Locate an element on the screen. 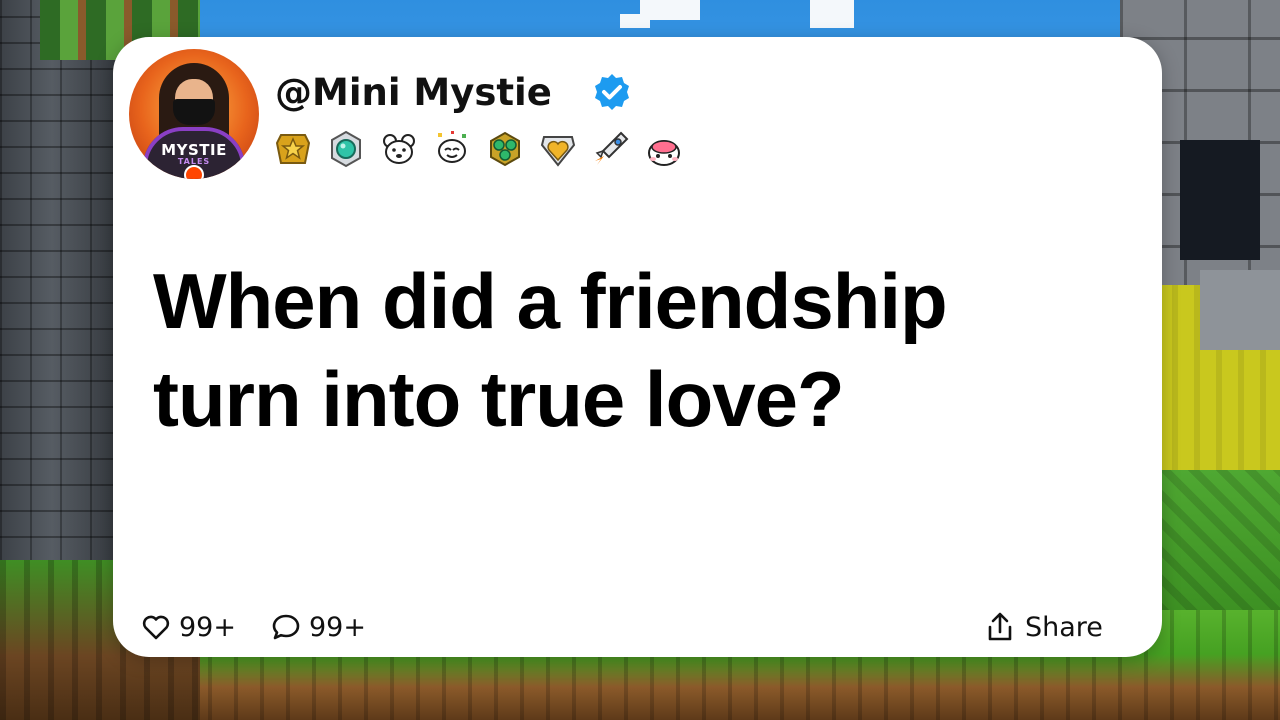  share-button: Share is located at coordinates (1043, 627).